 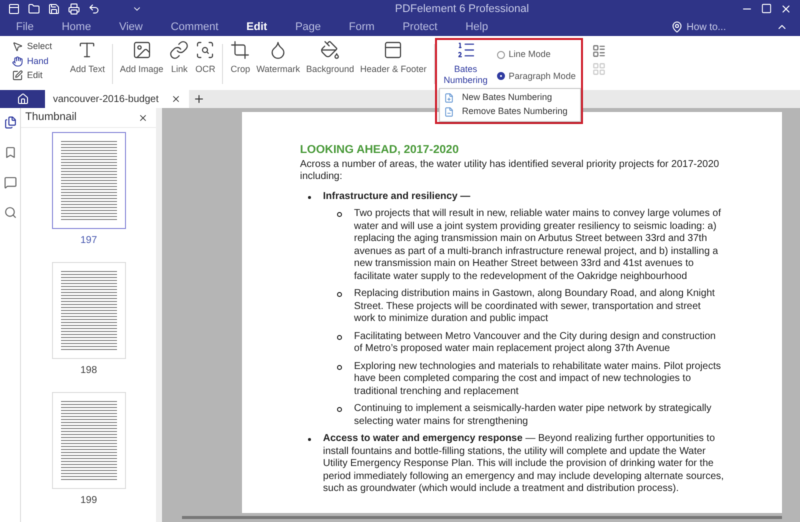 I want to click on link-icon, so click(x=179, y=50).